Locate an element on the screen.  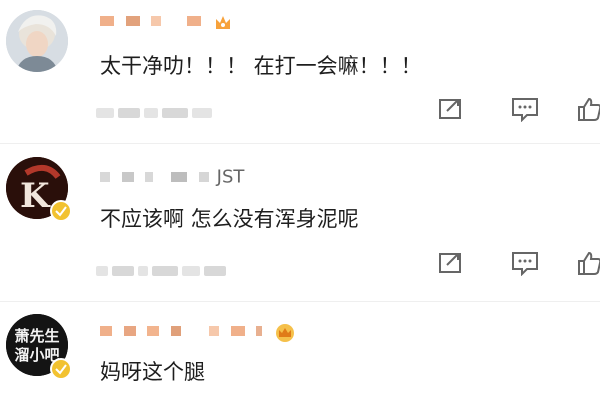
svg-text: K is located at coordinates (35, 196).